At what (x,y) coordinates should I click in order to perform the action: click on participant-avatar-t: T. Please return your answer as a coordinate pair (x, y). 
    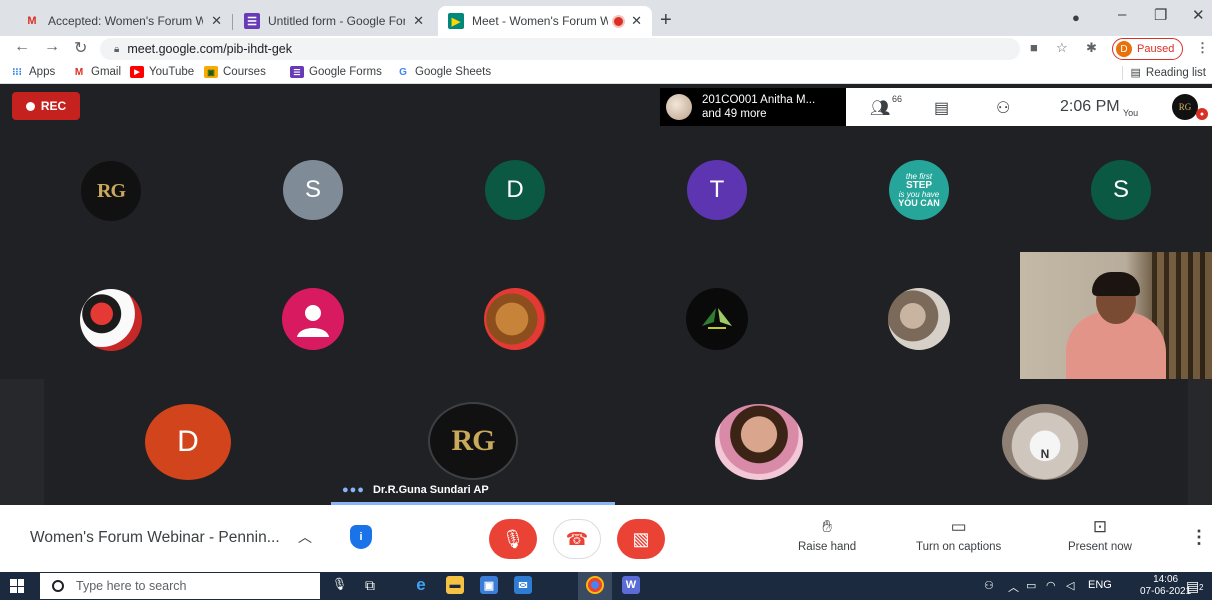
    Looking at the image, I should click on (717, 190).